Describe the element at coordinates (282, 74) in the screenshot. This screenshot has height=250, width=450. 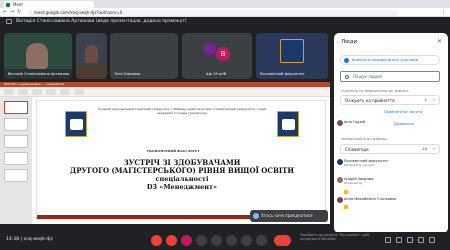
I see `participant-name: Економічний факультет` at that location.